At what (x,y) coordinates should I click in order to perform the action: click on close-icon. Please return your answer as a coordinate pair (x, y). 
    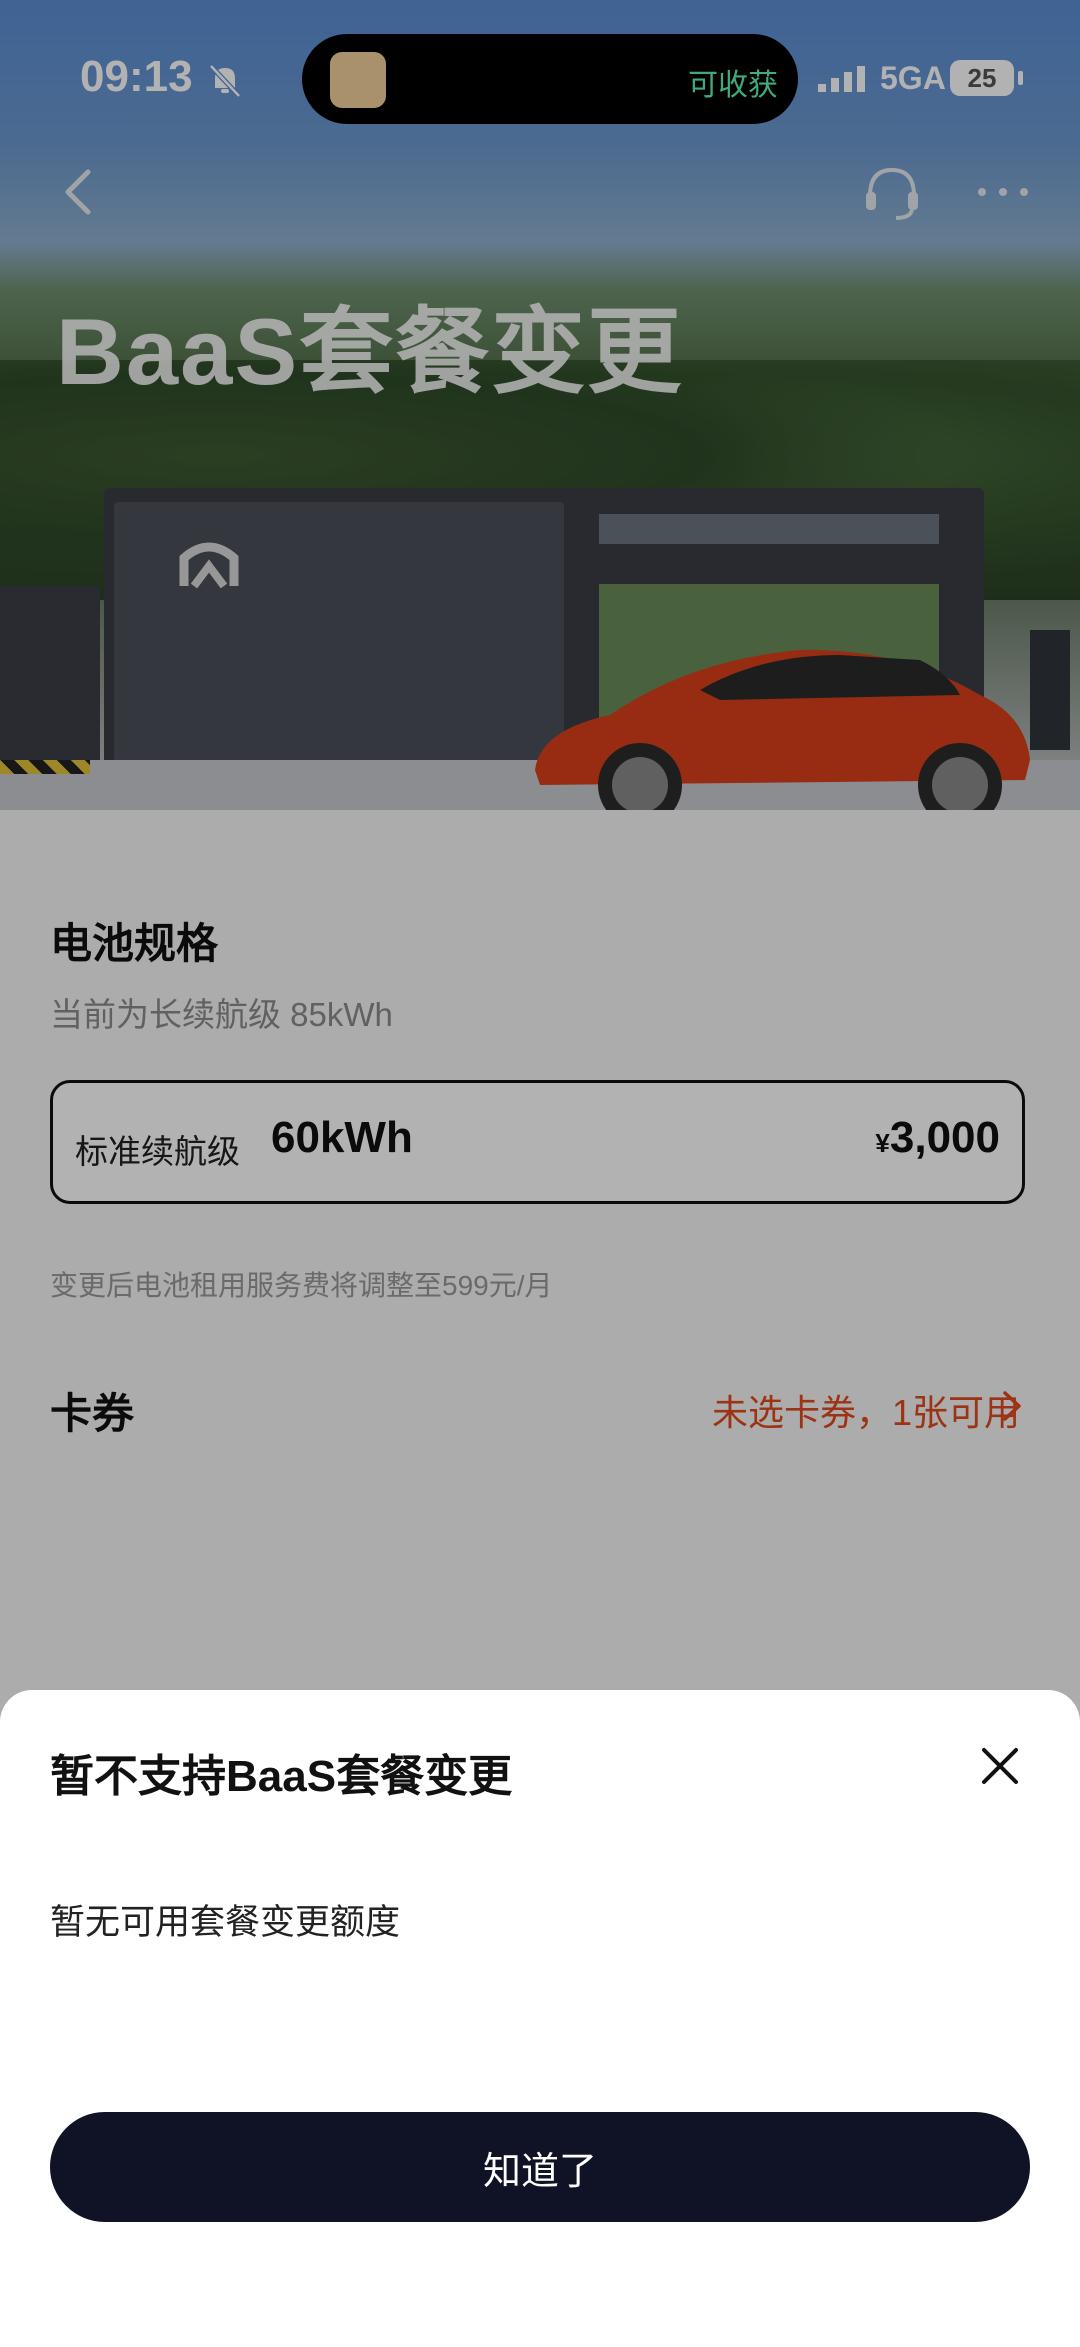
    Looking at the image, I should click on (1000, 1766).